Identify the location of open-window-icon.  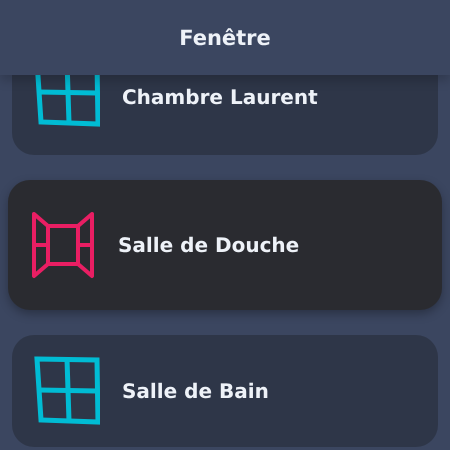
(63, 245).